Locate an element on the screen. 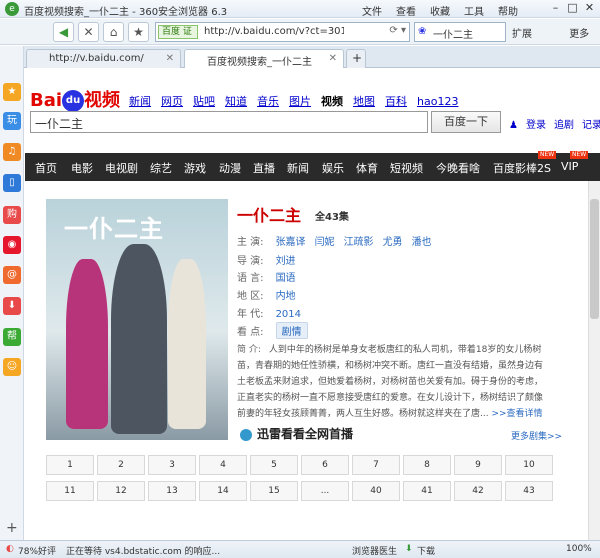  baidu-video-logo: Bai du 视频 is located at coordinates (75, 99).